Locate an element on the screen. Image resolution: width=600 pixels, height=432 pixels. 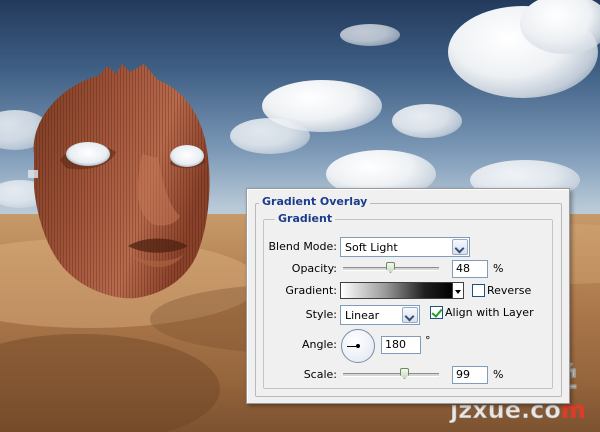
scale-slider-track is located at coordinates (391, 375).